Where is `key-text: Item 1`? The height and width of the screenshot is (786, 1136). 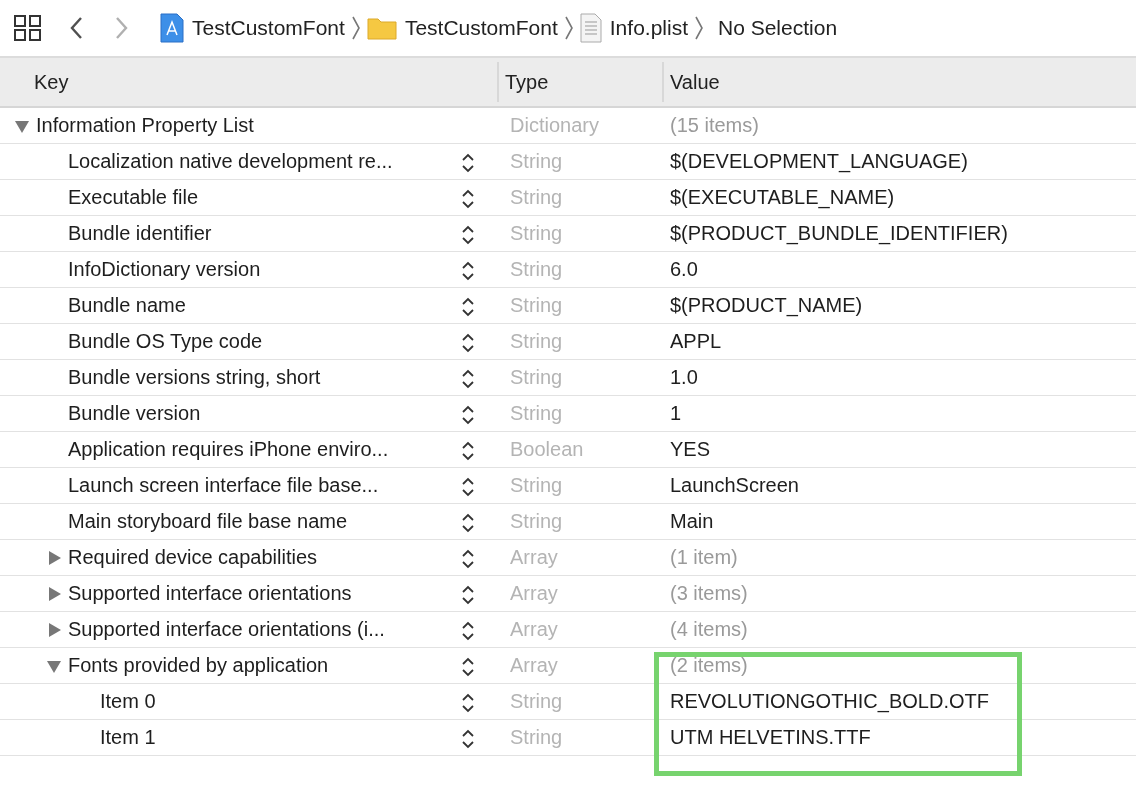 key-text: Item 1 is located at coordinates (128, 737).